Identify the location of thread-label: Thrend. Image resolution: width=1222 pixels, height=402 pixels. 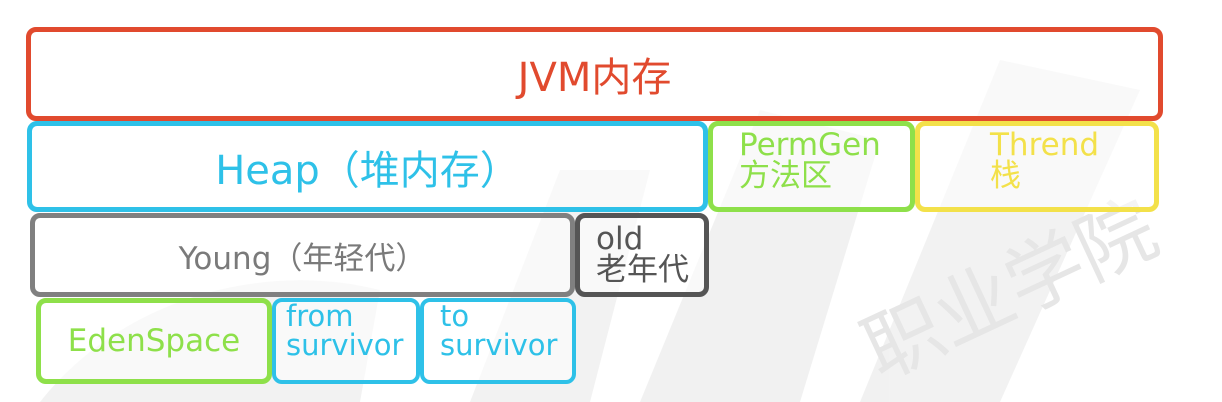
(1045, 145).